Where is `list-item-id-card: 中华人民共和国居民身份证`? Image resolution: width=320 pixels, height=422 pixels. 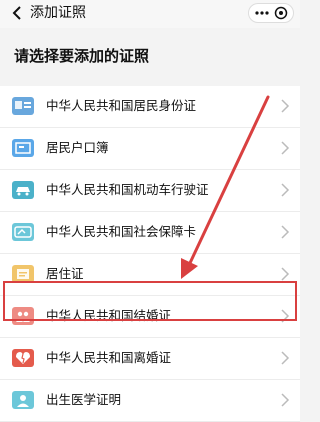 list-item-id-card: 中华人民共和国居民身份证 is located at coordinates (150, 107).